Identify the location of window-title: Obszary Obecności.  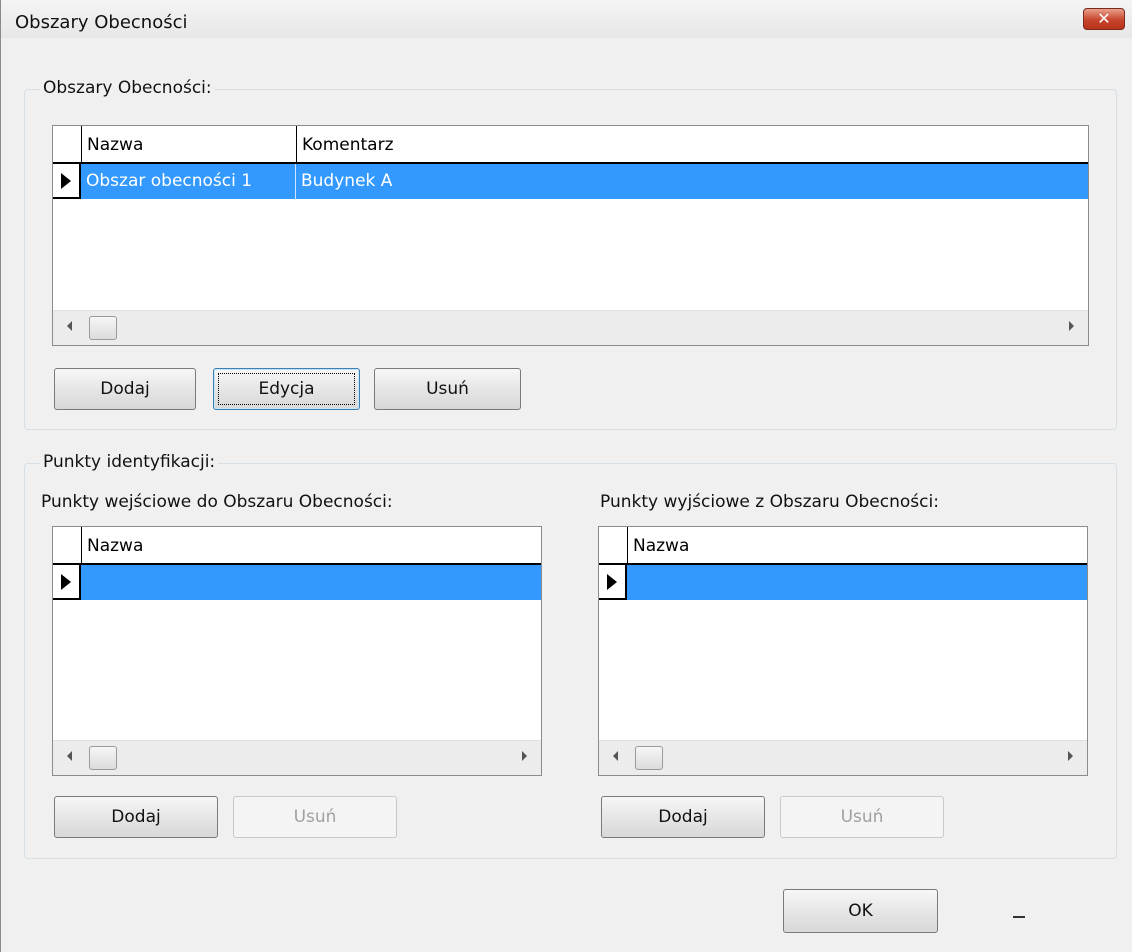
(101, 22).